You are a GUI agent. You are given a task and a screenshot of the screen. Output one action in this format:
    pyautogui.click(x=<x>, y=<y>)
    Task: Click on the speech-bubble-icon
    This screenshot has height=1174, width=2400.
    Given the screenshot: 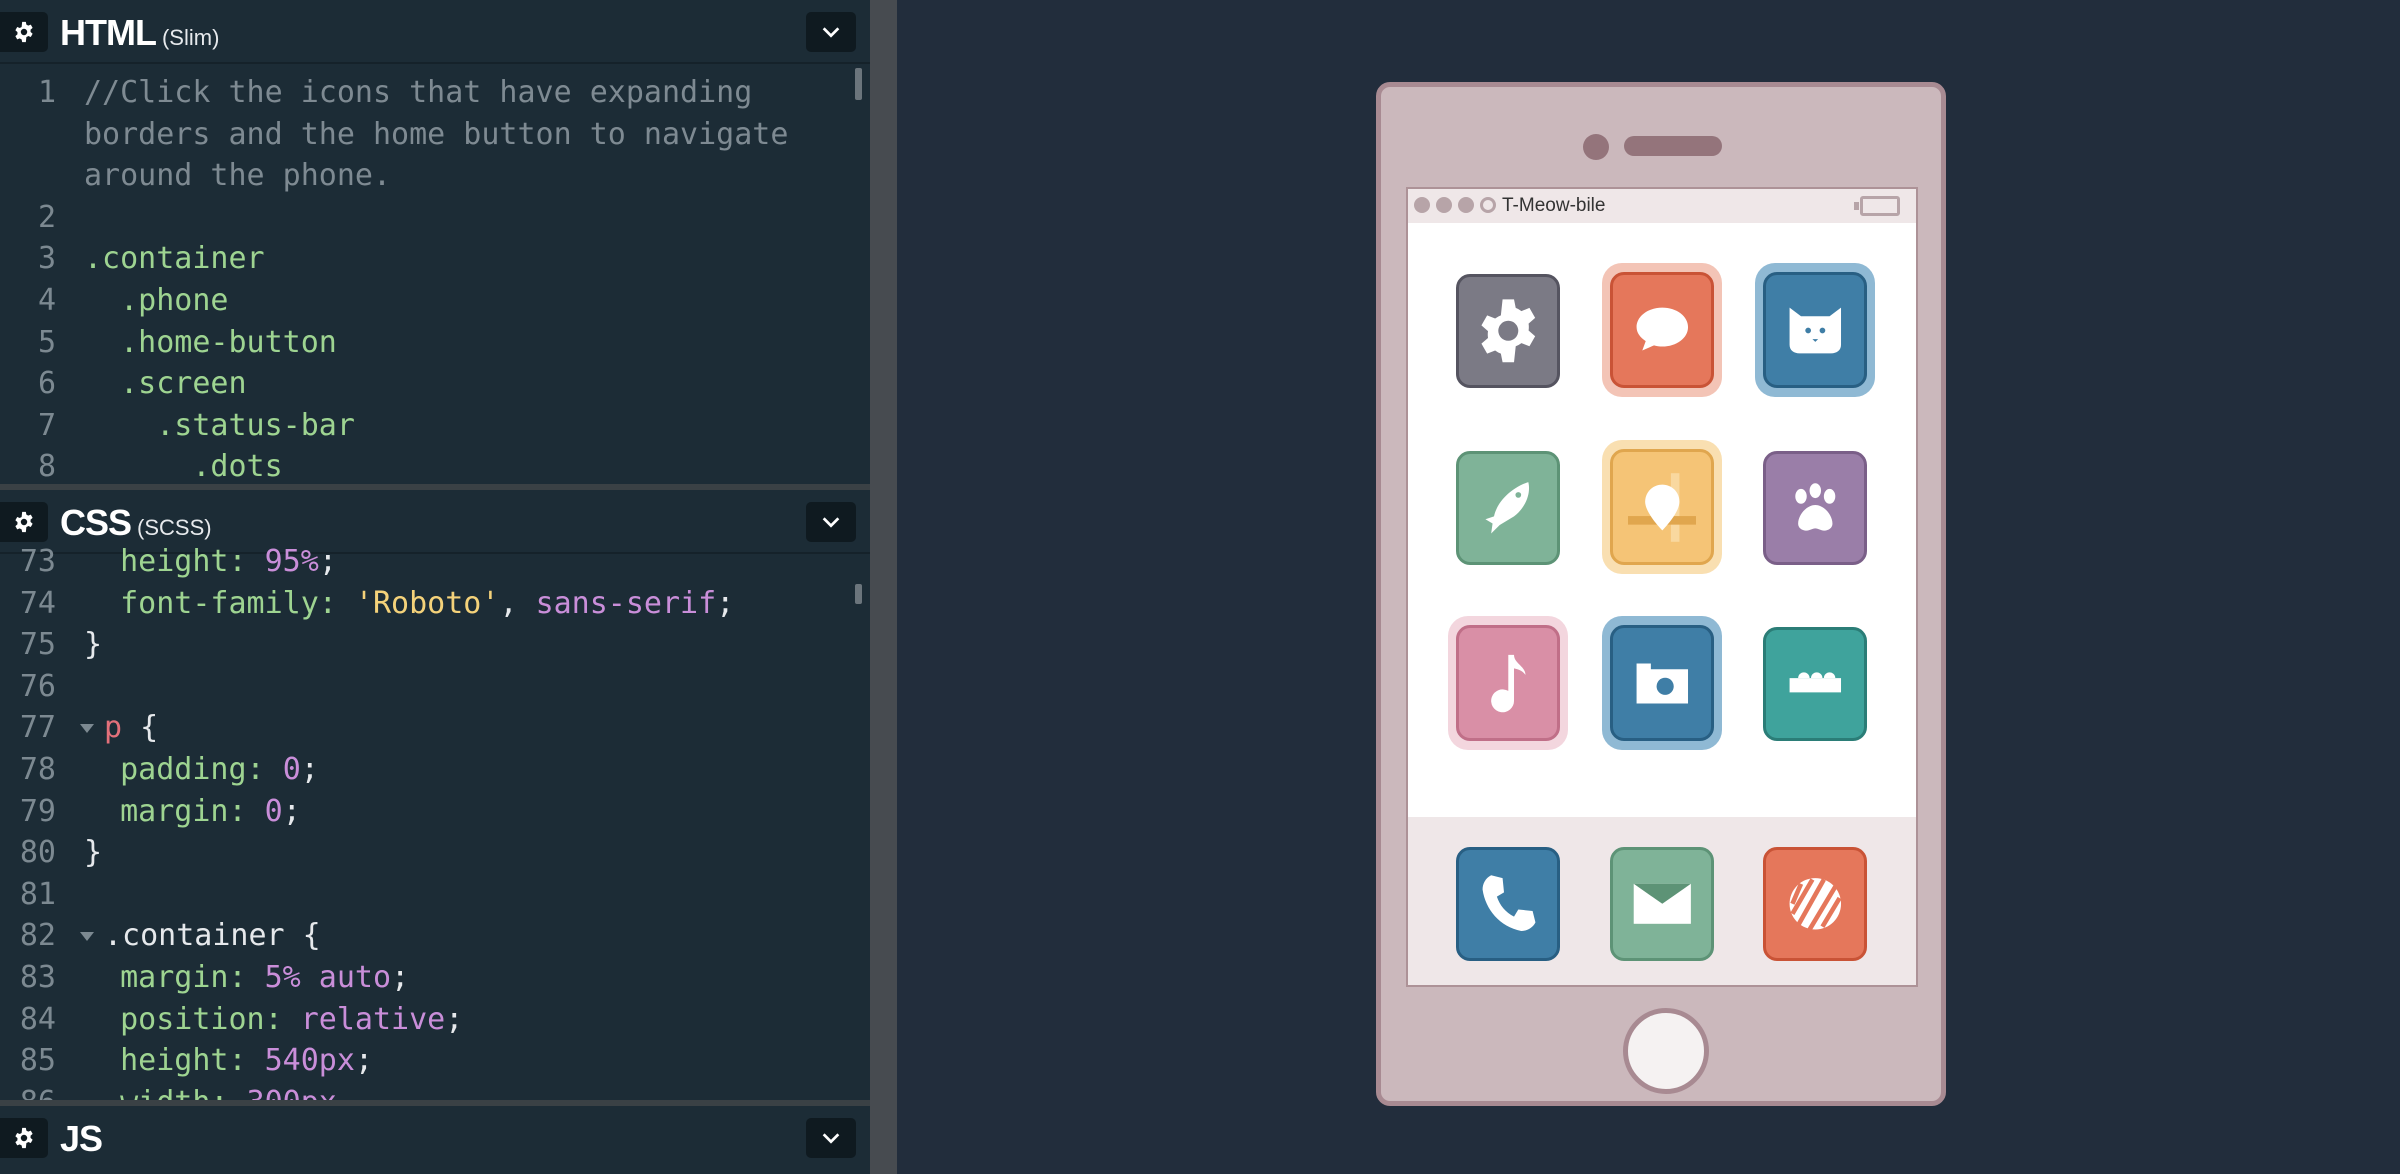 What is the action you would take?
    pyautogui.click(x=1662, y=329)
    